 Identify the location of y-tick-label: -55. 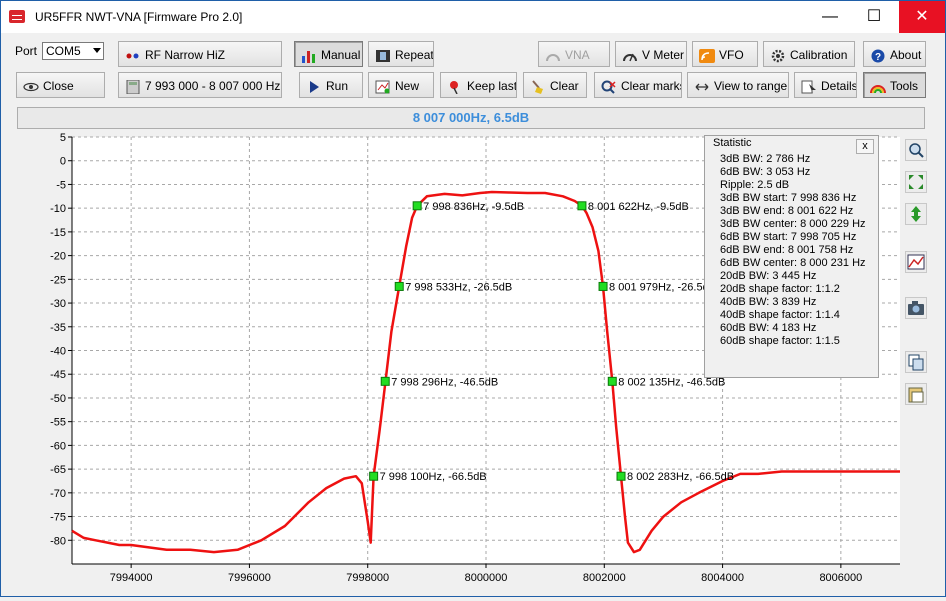
(58, 423).